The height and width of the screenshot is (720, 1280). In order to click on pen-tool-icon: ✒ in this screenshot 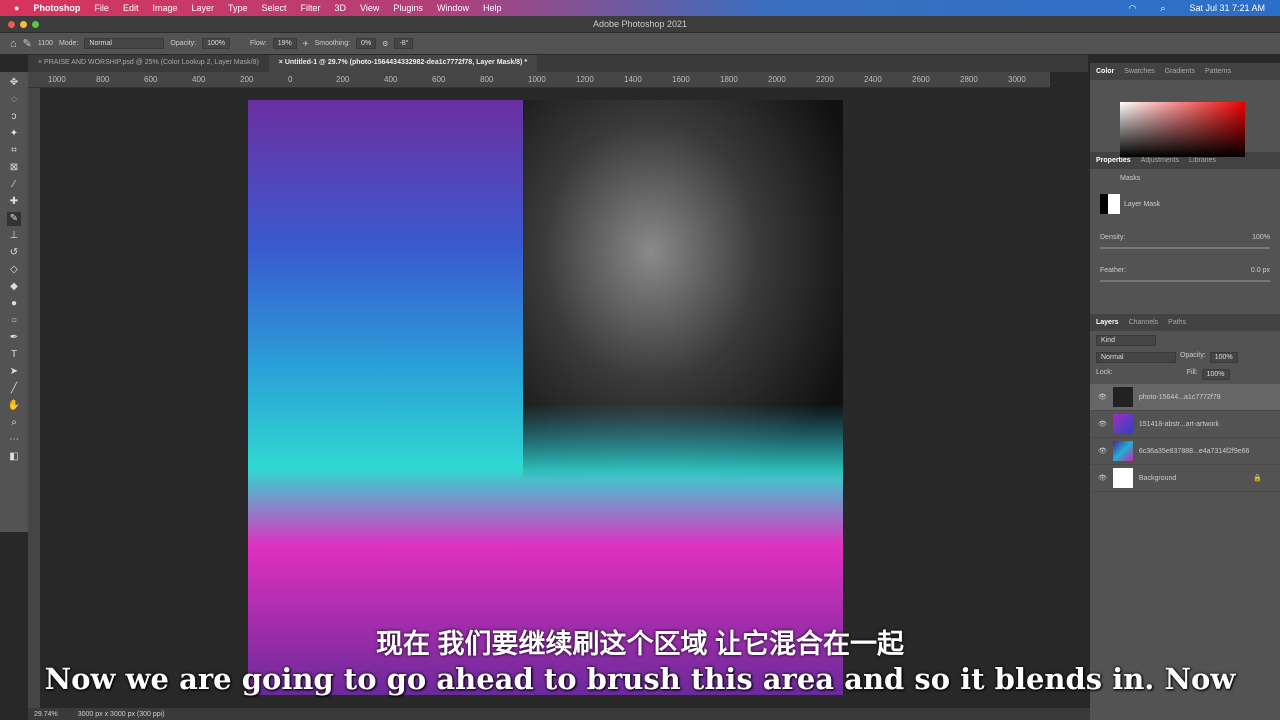, I will do `click(14, 338)`.